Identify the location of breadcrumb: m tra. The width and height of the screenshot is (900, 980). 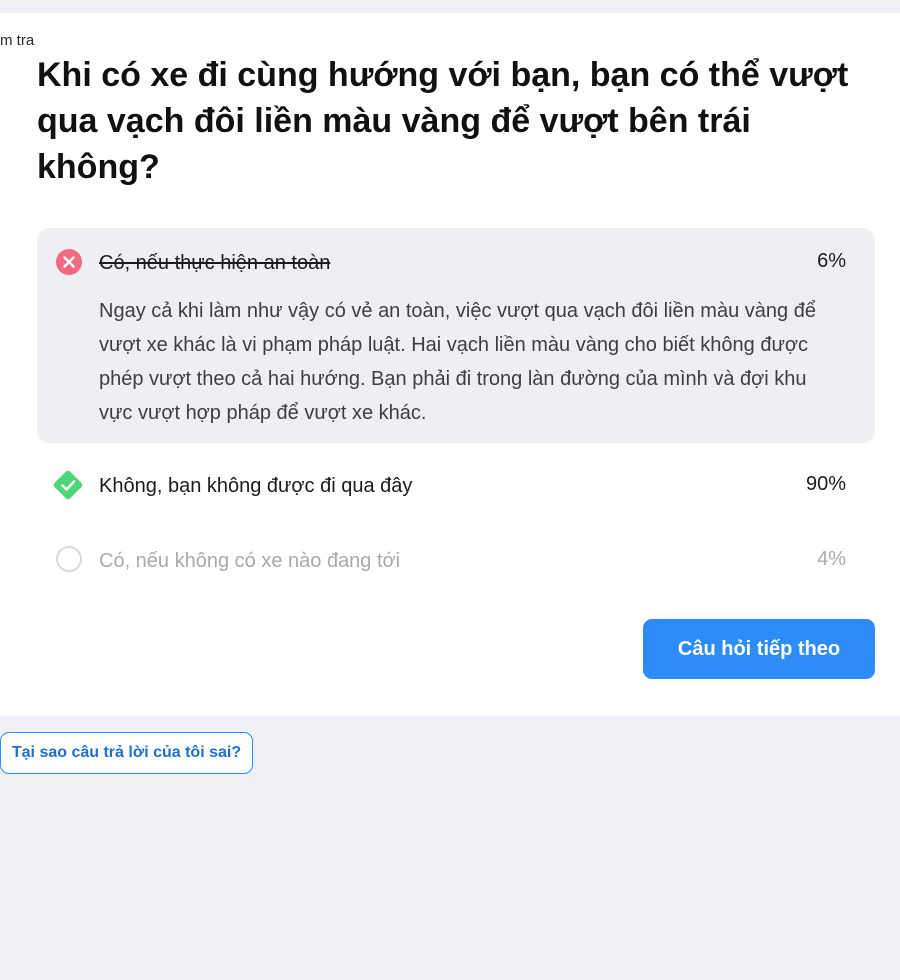
(17, 40).